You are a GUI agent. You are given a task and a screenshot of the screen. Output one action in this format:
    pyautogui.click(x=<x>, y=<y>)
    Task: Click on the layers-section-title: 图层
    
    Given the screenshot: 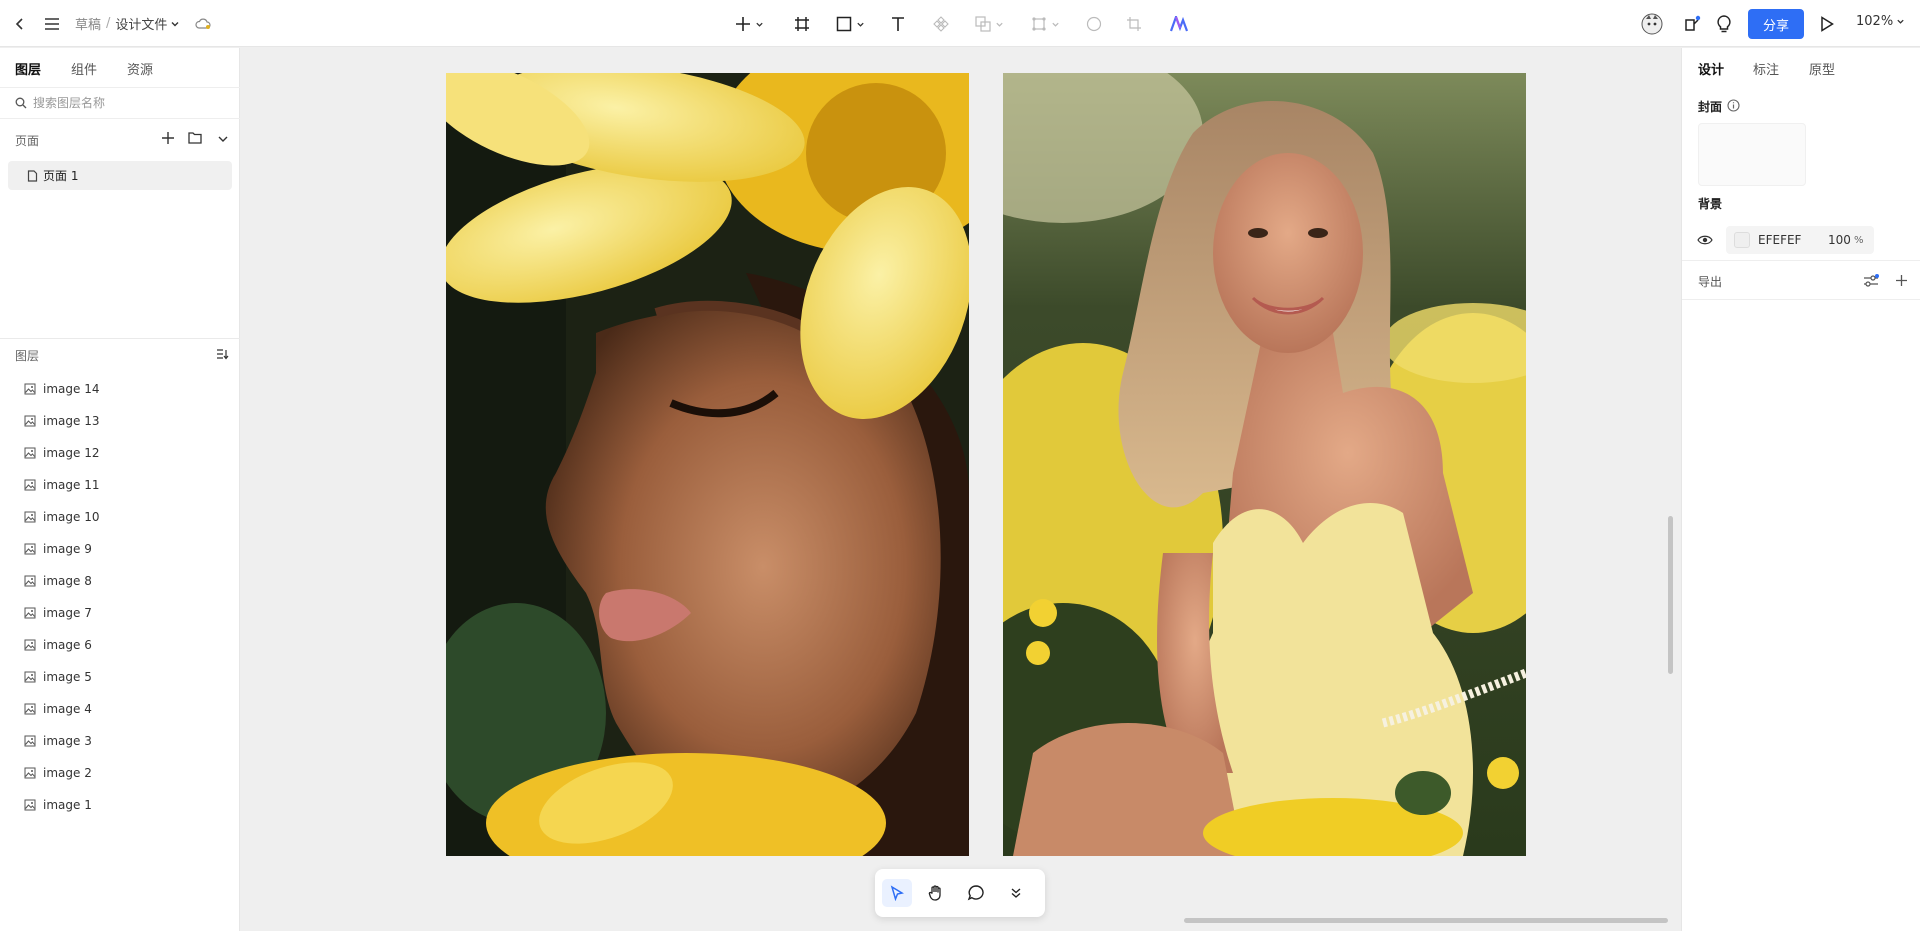 What is the action you would take?
    pyautogui.click(x=27, y=356)
    